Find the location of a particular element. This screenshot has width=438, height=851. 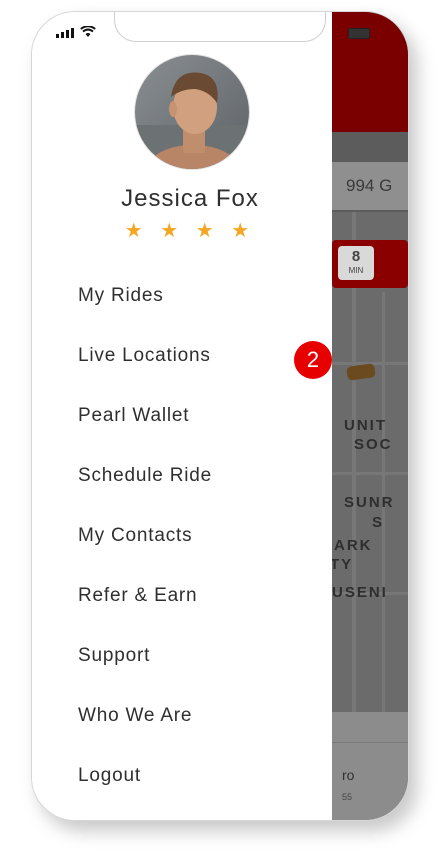

rating-stars: ★ ★ ★ ★ is located at coordinates (190, 231).